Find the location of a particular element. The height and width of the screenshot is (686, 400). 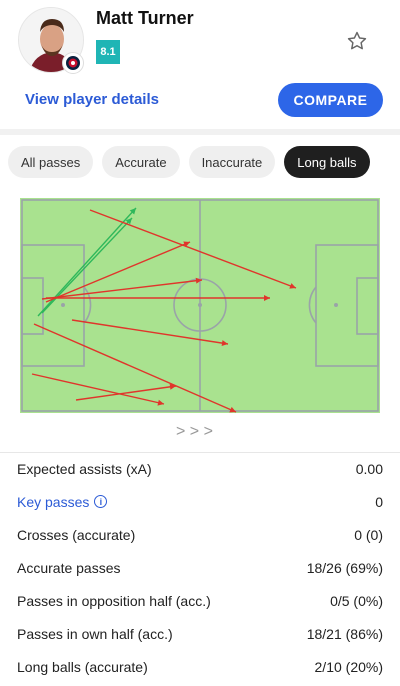

stat-label: Expected assists (xA) is located at coordinates (84, 468).